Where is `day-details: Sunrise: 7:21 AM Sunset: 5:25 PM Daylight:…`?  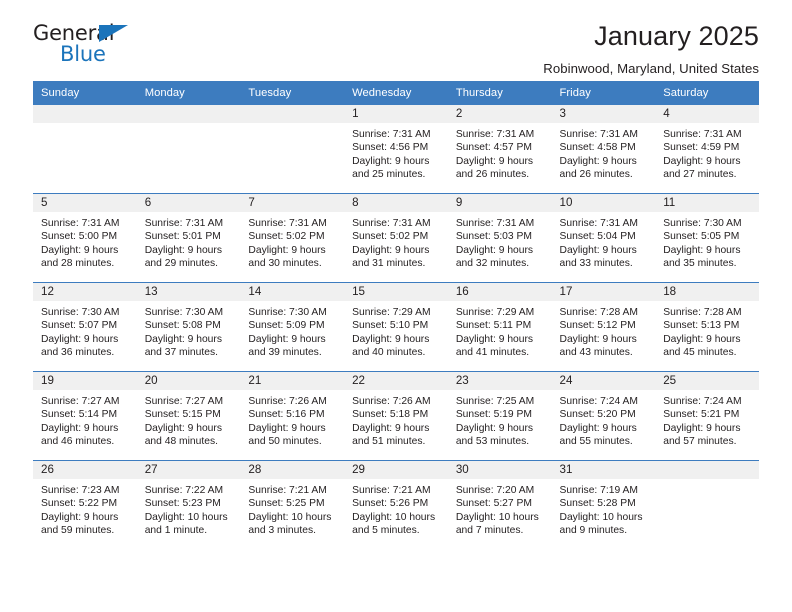 day-details: Sunrise: 7:21 AM Sunset: 5:25 PM Daylight:… is located at coordinates (292, 508).